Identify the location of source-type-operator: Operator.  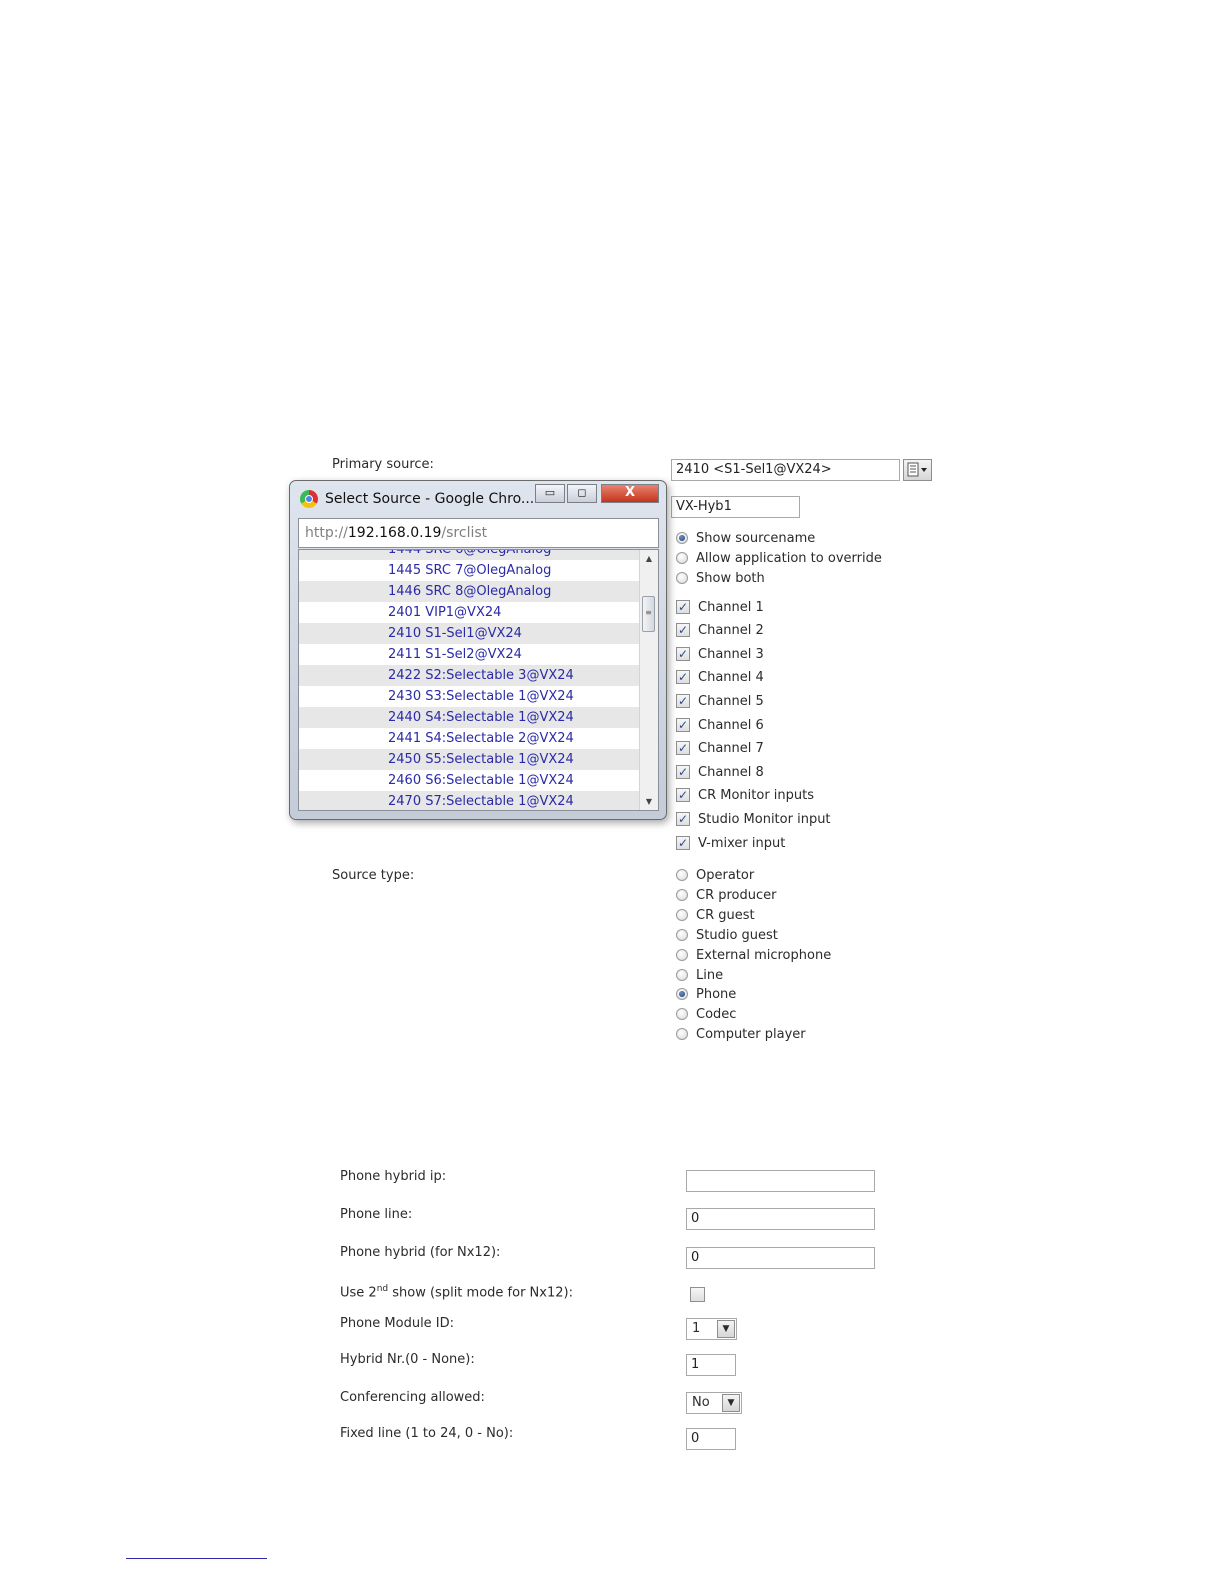
(715, 878).